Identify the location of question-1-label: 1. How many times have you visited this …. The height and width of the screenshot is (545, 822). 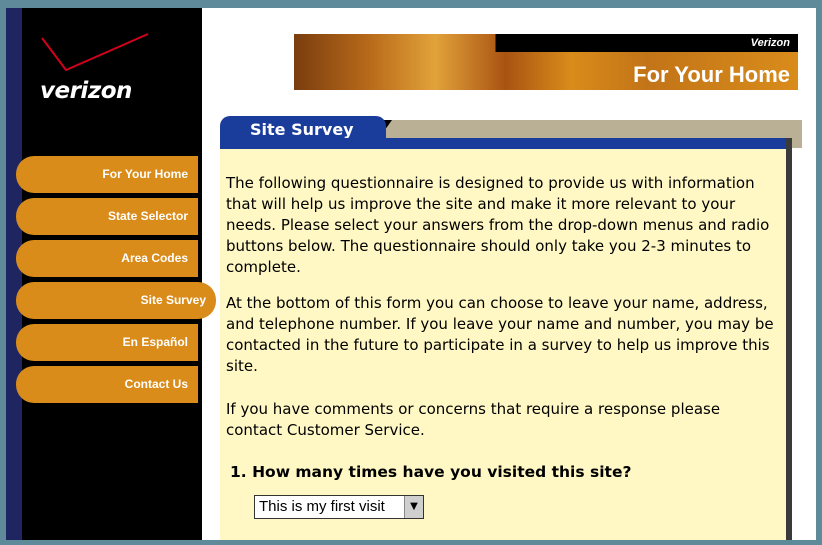
(431, 472).